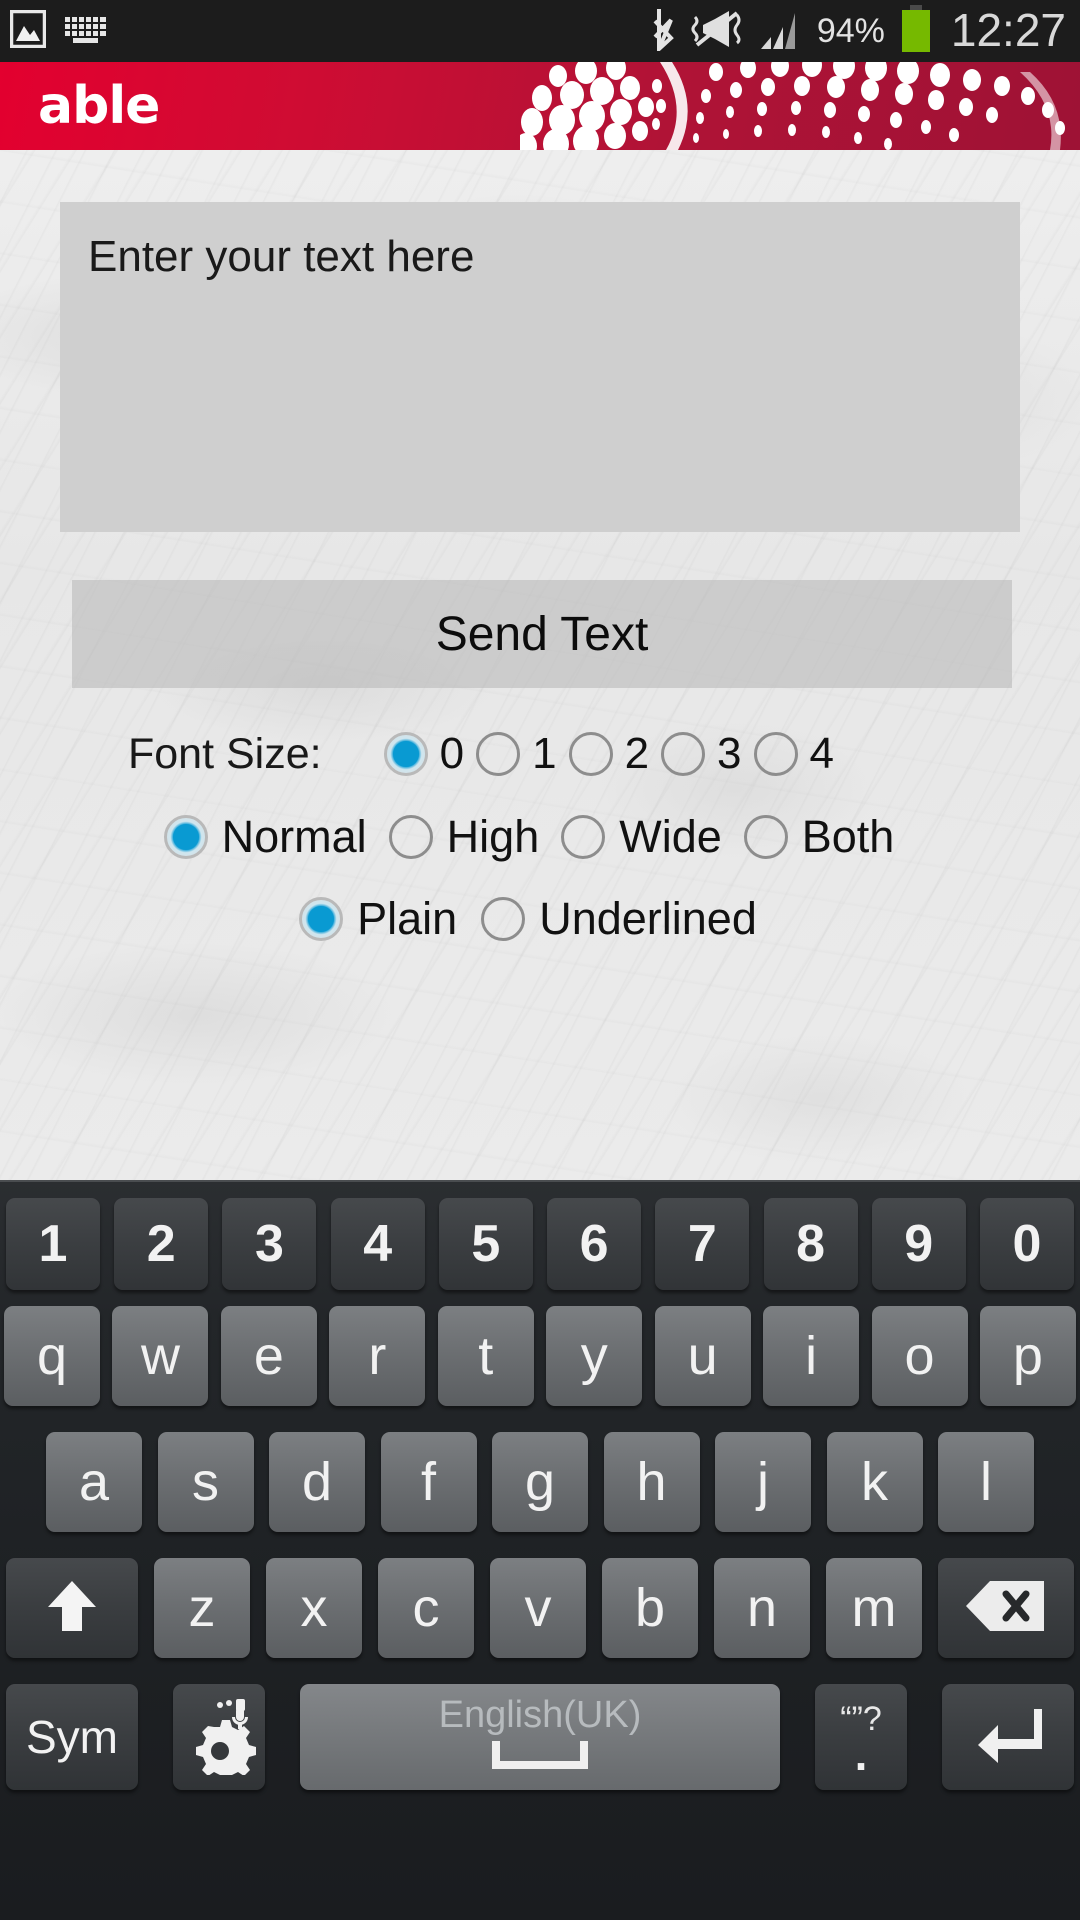  I want to click on shift-key, so click(72, 1608).